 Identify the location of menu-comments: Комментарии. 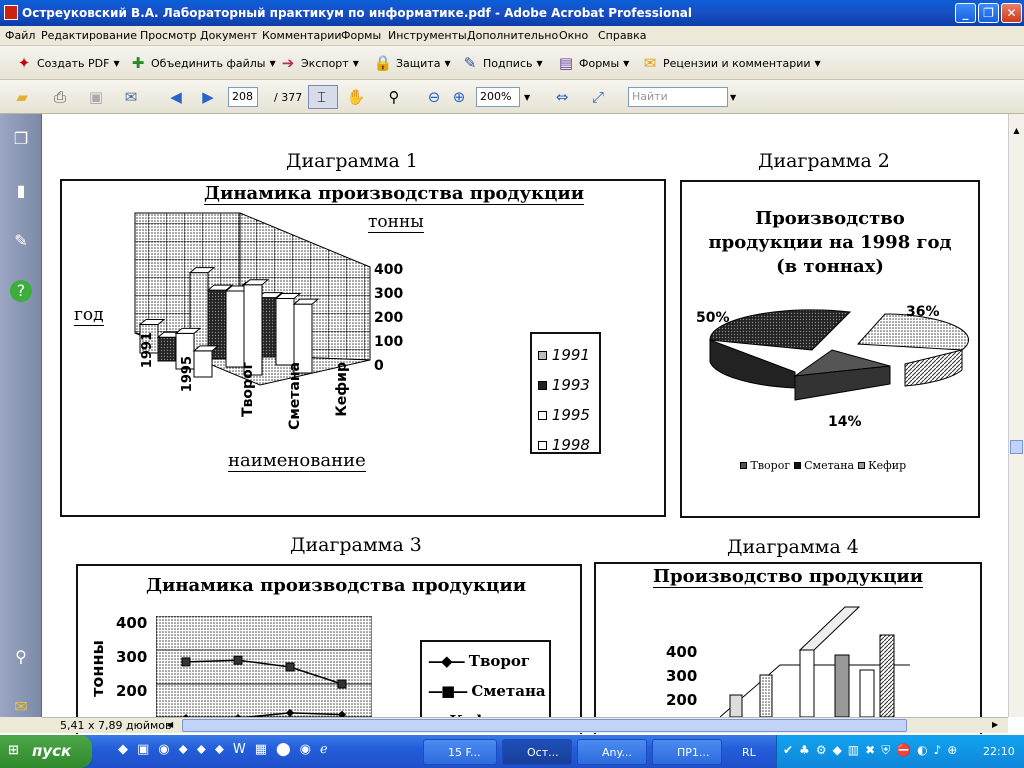
(302, 35).